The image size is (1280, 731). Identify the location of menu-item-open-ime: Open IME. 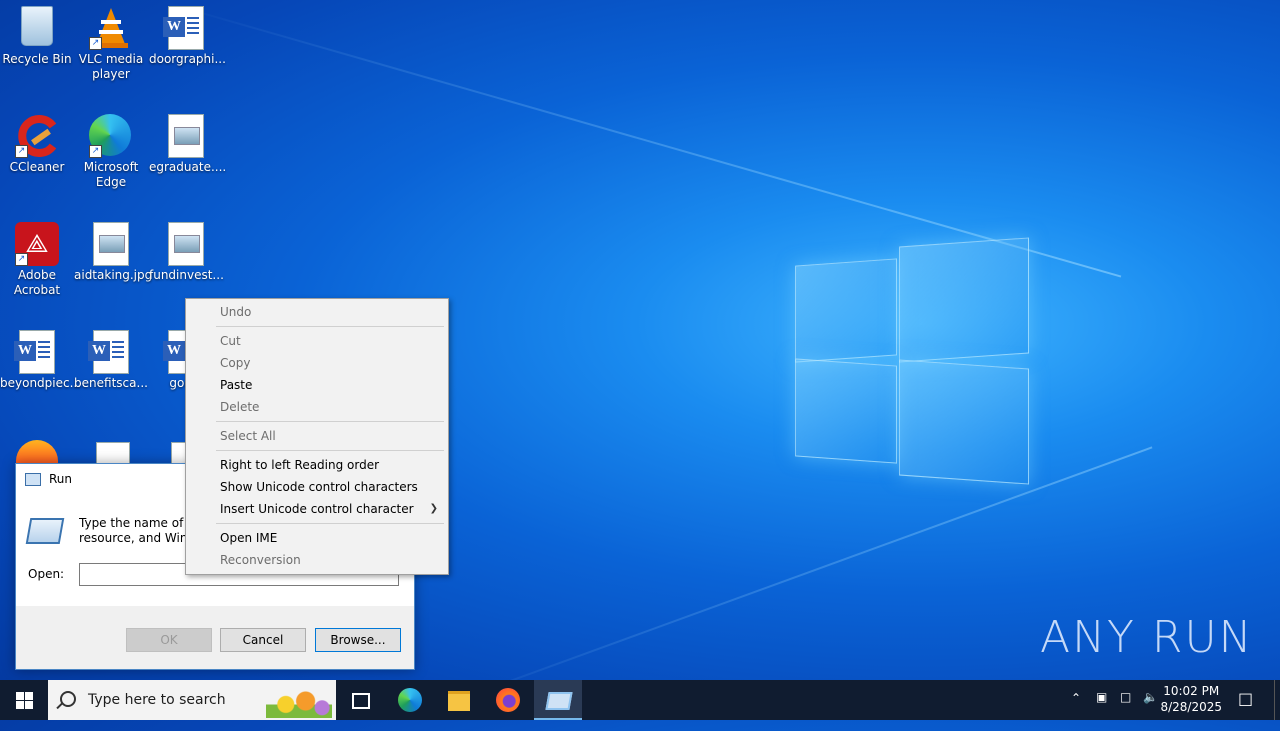
(248, 538).